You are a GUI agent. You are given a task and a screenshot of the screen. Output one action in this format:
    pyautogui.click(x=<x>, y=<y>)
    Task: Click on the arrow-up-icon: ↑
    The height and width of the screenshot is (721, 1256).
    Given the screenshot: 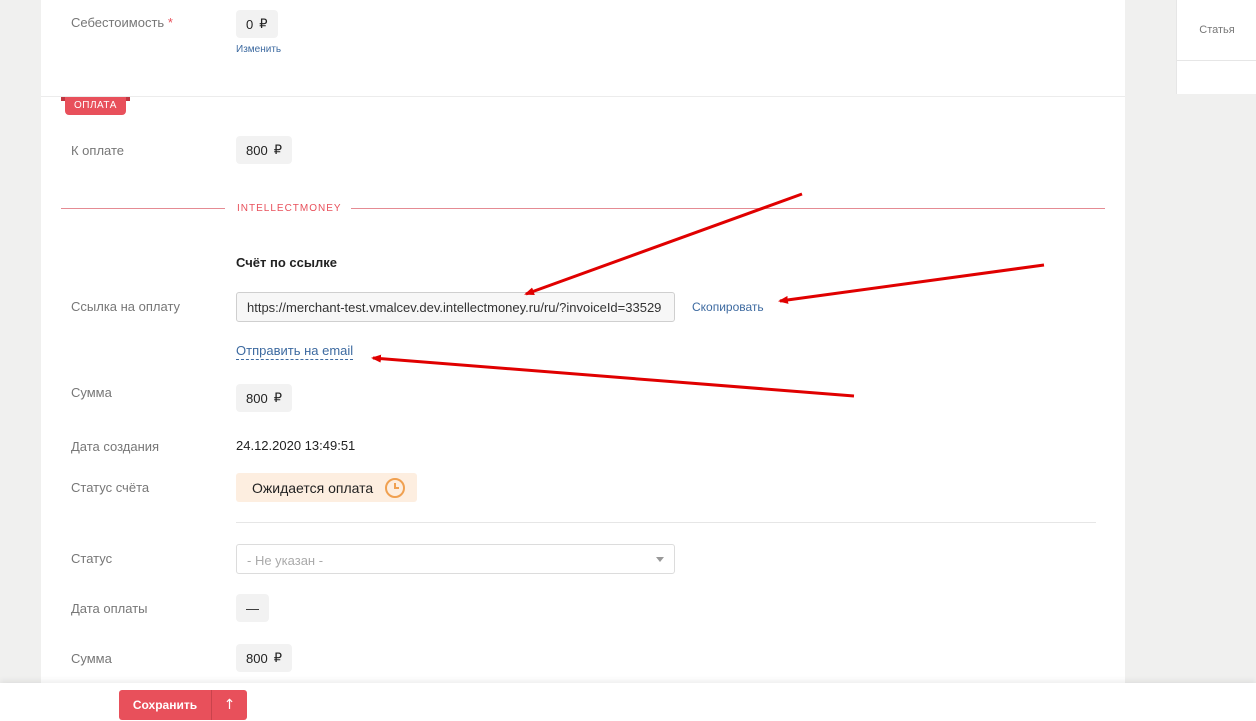 What is the action you would take?
    pyautogui.click(x=229, y=705)
    